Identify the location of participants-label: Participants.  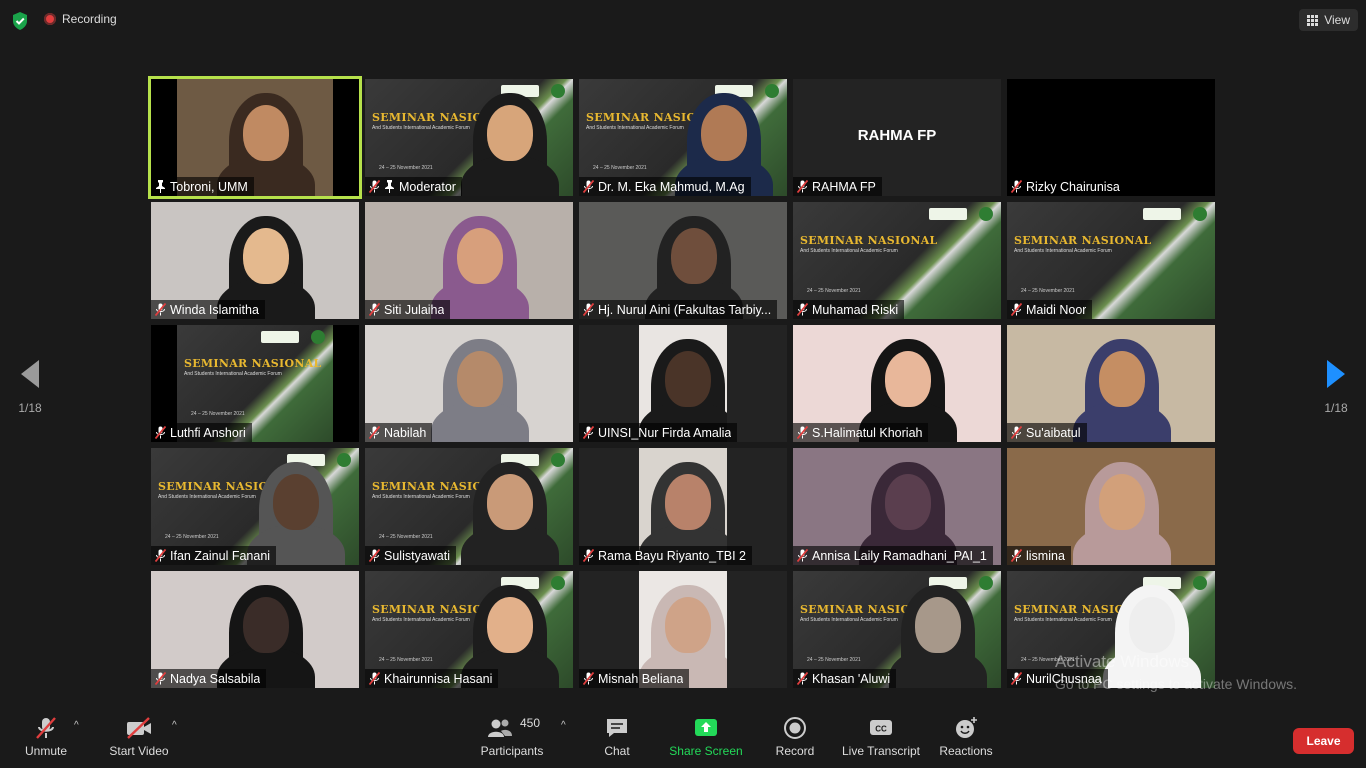
(512, 751).